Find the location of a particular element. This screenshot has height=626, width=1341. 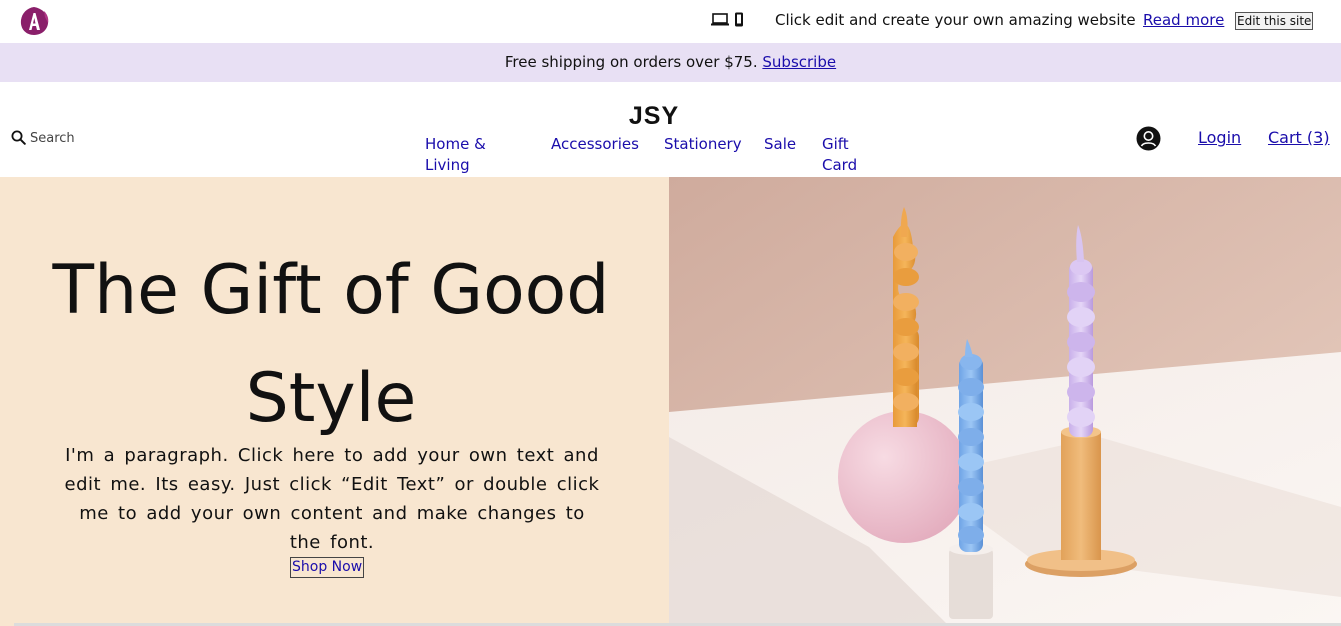

edit-site-button: Edit this site is located at coordinates (1274, 21).